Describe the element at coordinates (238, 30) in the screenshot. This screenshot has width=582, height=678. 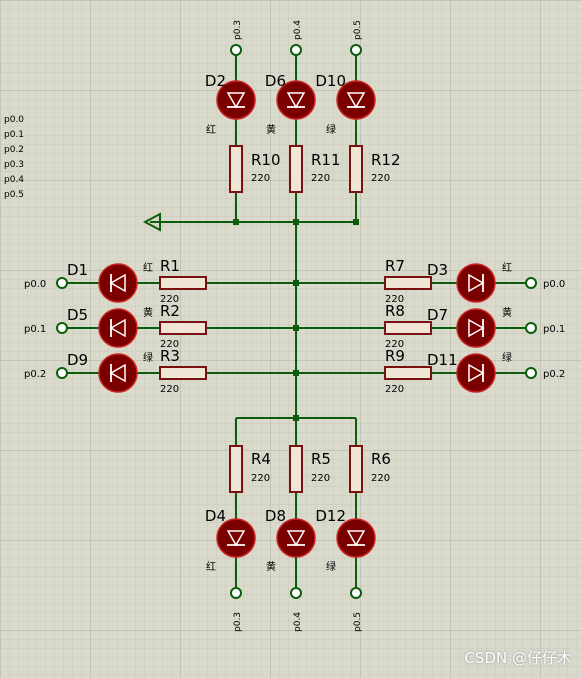
I see `pin-label-top: p0.3` at that location.